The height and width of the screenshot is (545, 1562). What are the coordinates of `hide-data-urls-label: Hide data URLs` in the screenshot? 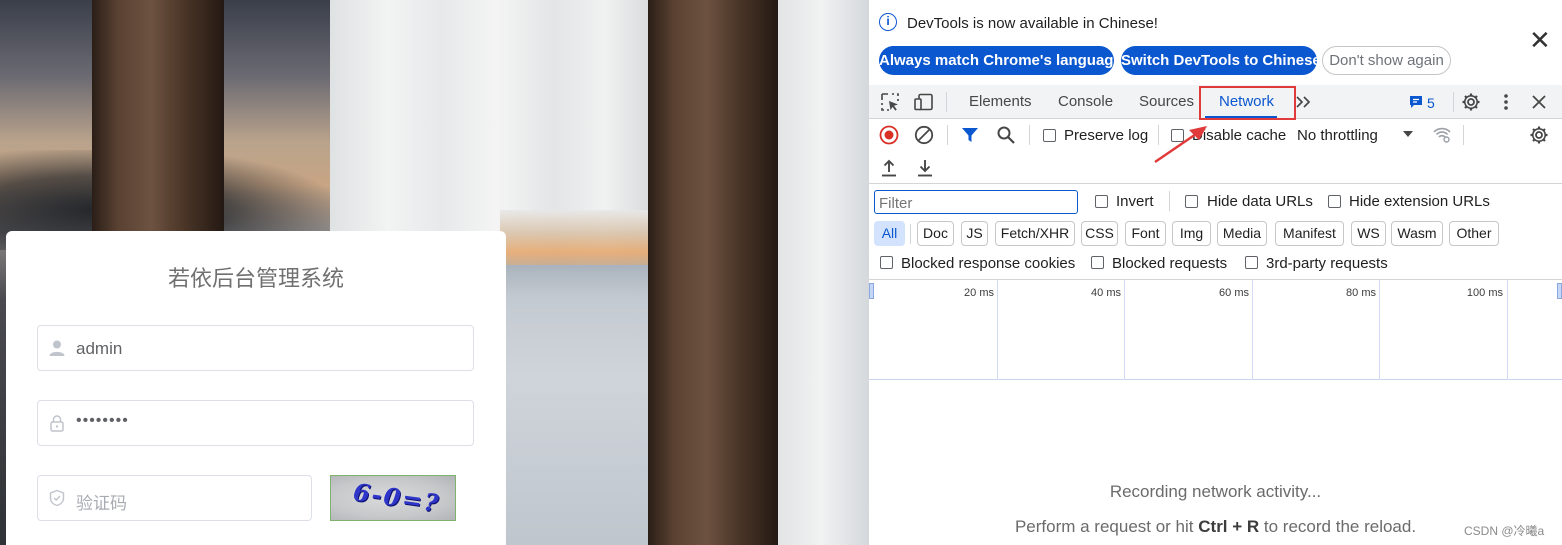 It's located at (1260, 201).